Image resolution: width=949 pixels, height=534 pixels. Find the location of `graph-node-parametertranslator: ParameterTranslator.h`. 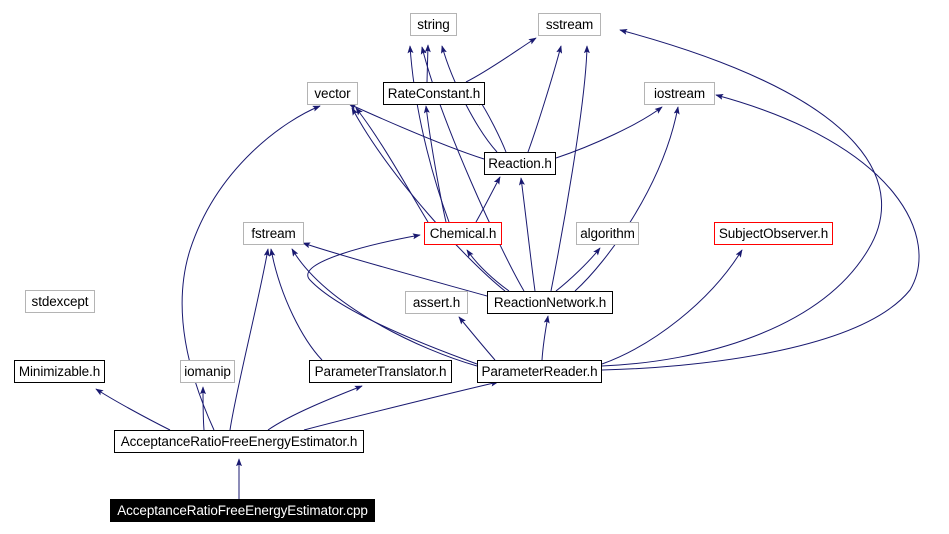

graph-node-parametertranslator: ParameterTranslator.h is located at coordinates (380, 371).